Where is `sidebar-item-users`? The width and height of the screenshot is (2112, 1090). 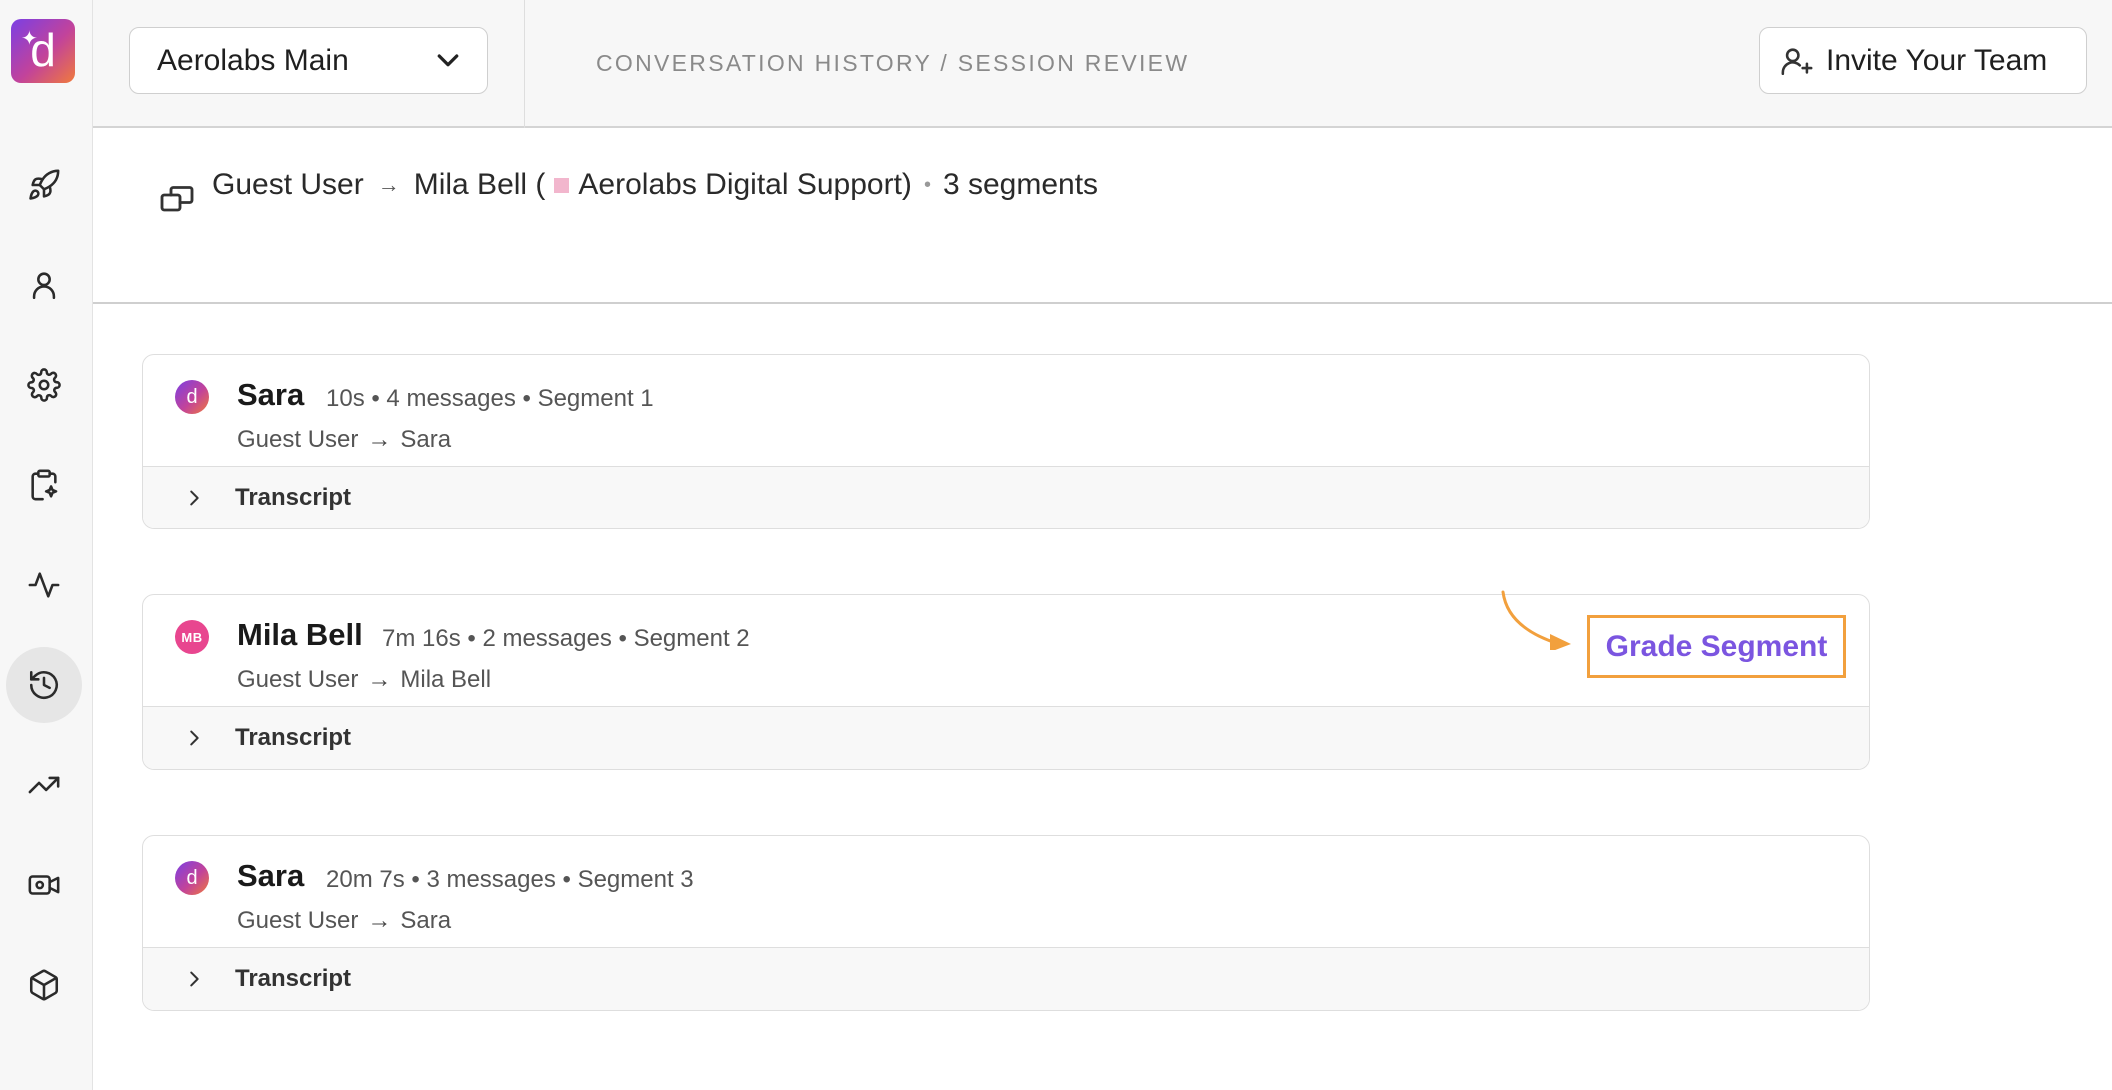
sidebar-item-users is located at coordinates (44, 285).